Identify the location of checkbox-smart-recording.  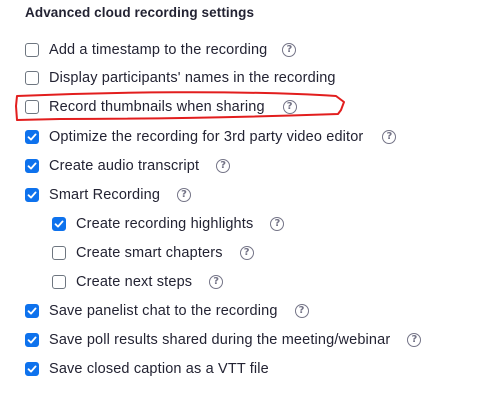
(32, 195).